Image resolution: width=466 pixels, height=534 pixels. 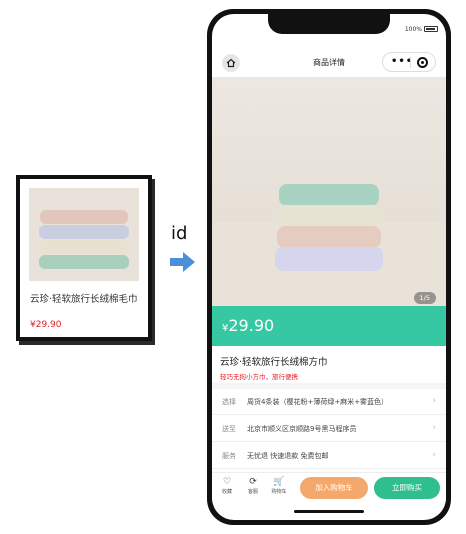 I want to click on cart-icon: 🛒, so click(x=279, y=482).